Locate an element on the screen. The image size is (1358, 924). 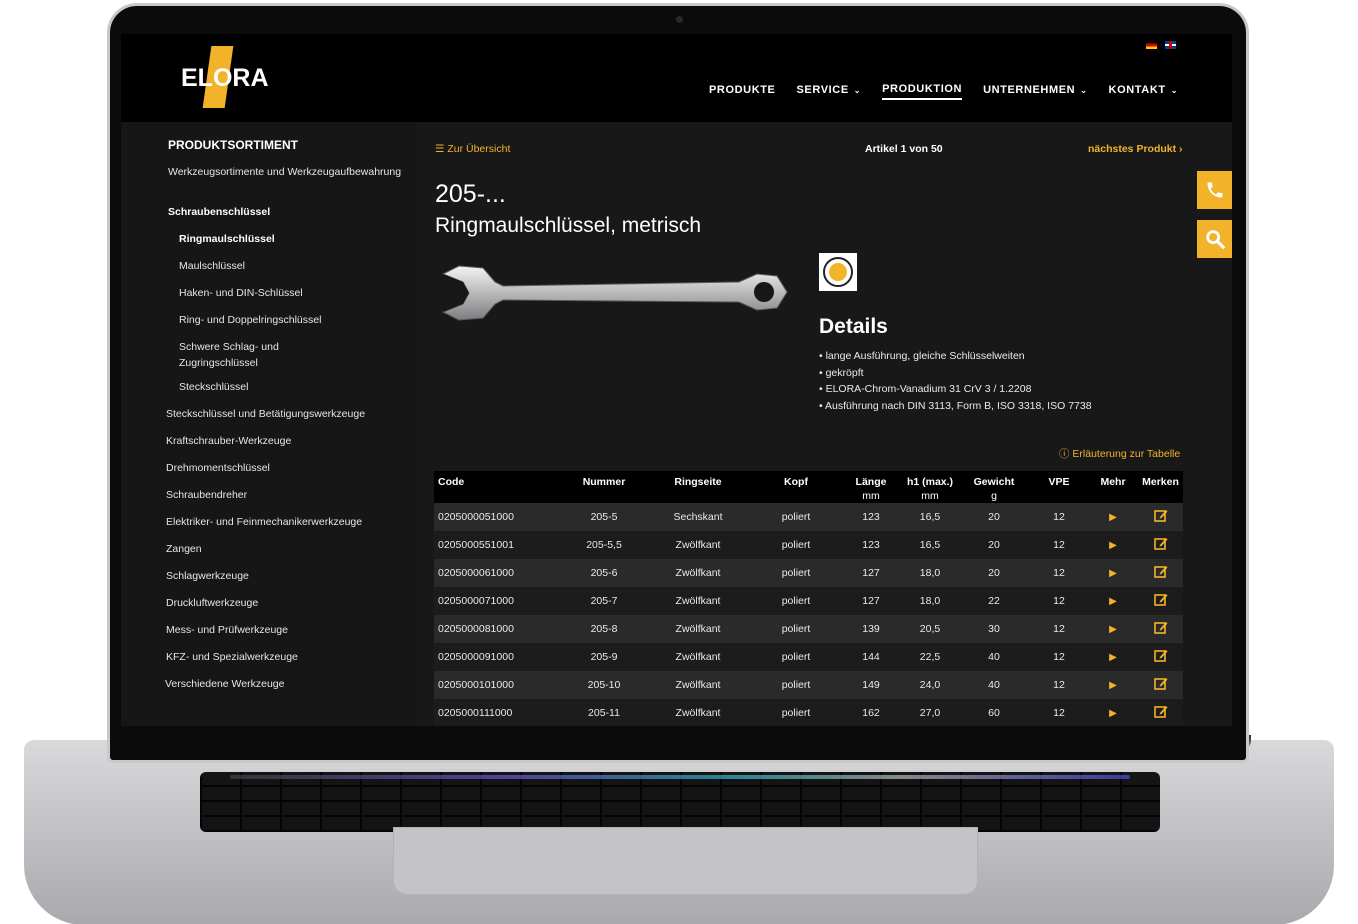
sidebar-item: Haken- und DIN-Schlüssel is located at coordinates (299, 293).